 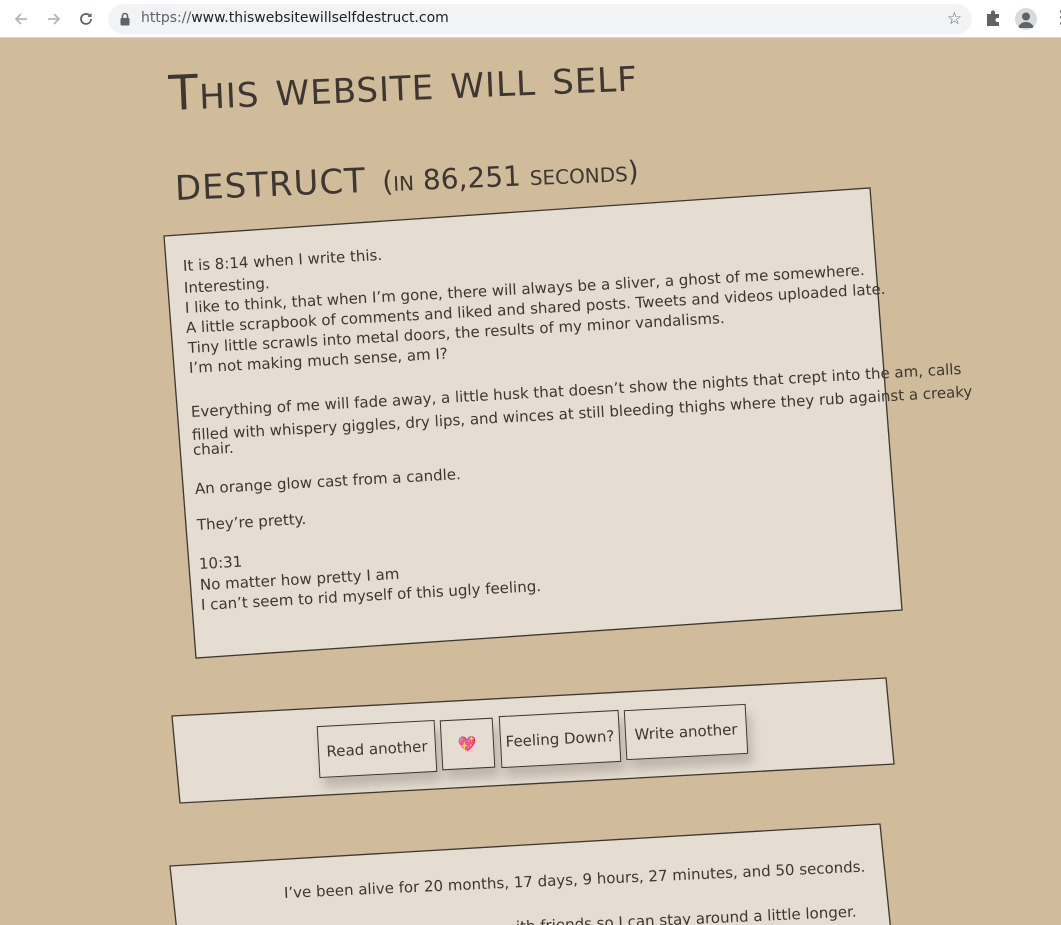 I want to click on site-title-line1: This website will self, so click(x=403, y=84).